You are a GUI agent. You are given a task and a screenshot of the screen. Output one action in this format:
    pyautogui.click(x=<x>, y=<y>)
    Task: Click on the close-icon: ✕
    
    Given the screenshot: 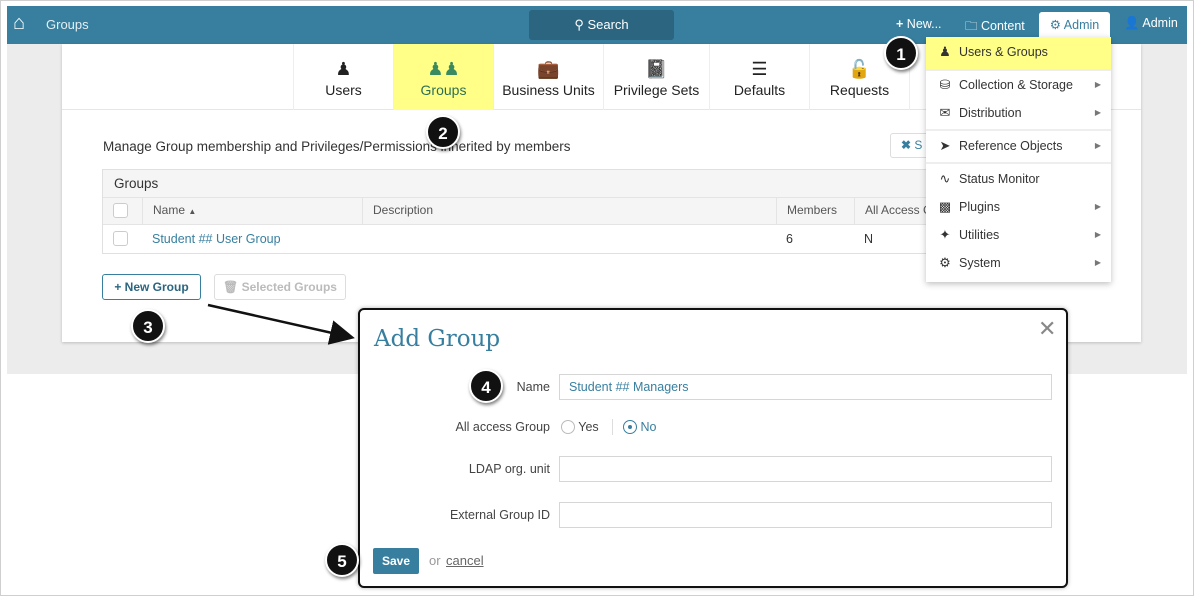 What is the action you would take?
    pyautogui.click(x=1047, y=329)
    